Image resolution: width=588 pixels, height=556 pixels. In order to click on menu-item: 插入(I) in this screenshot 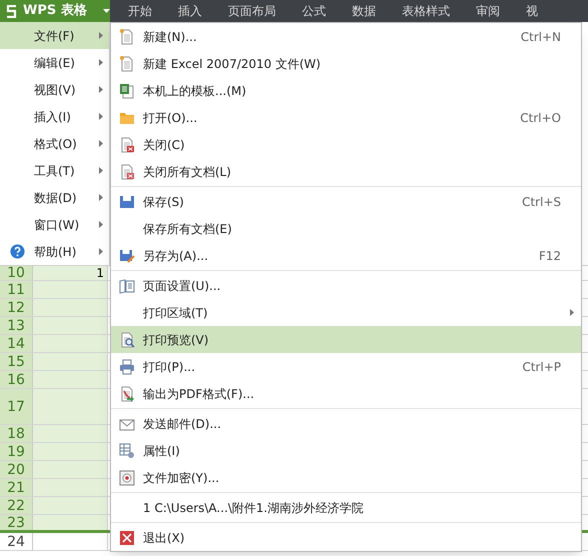, I will do `click(54, 116)`.